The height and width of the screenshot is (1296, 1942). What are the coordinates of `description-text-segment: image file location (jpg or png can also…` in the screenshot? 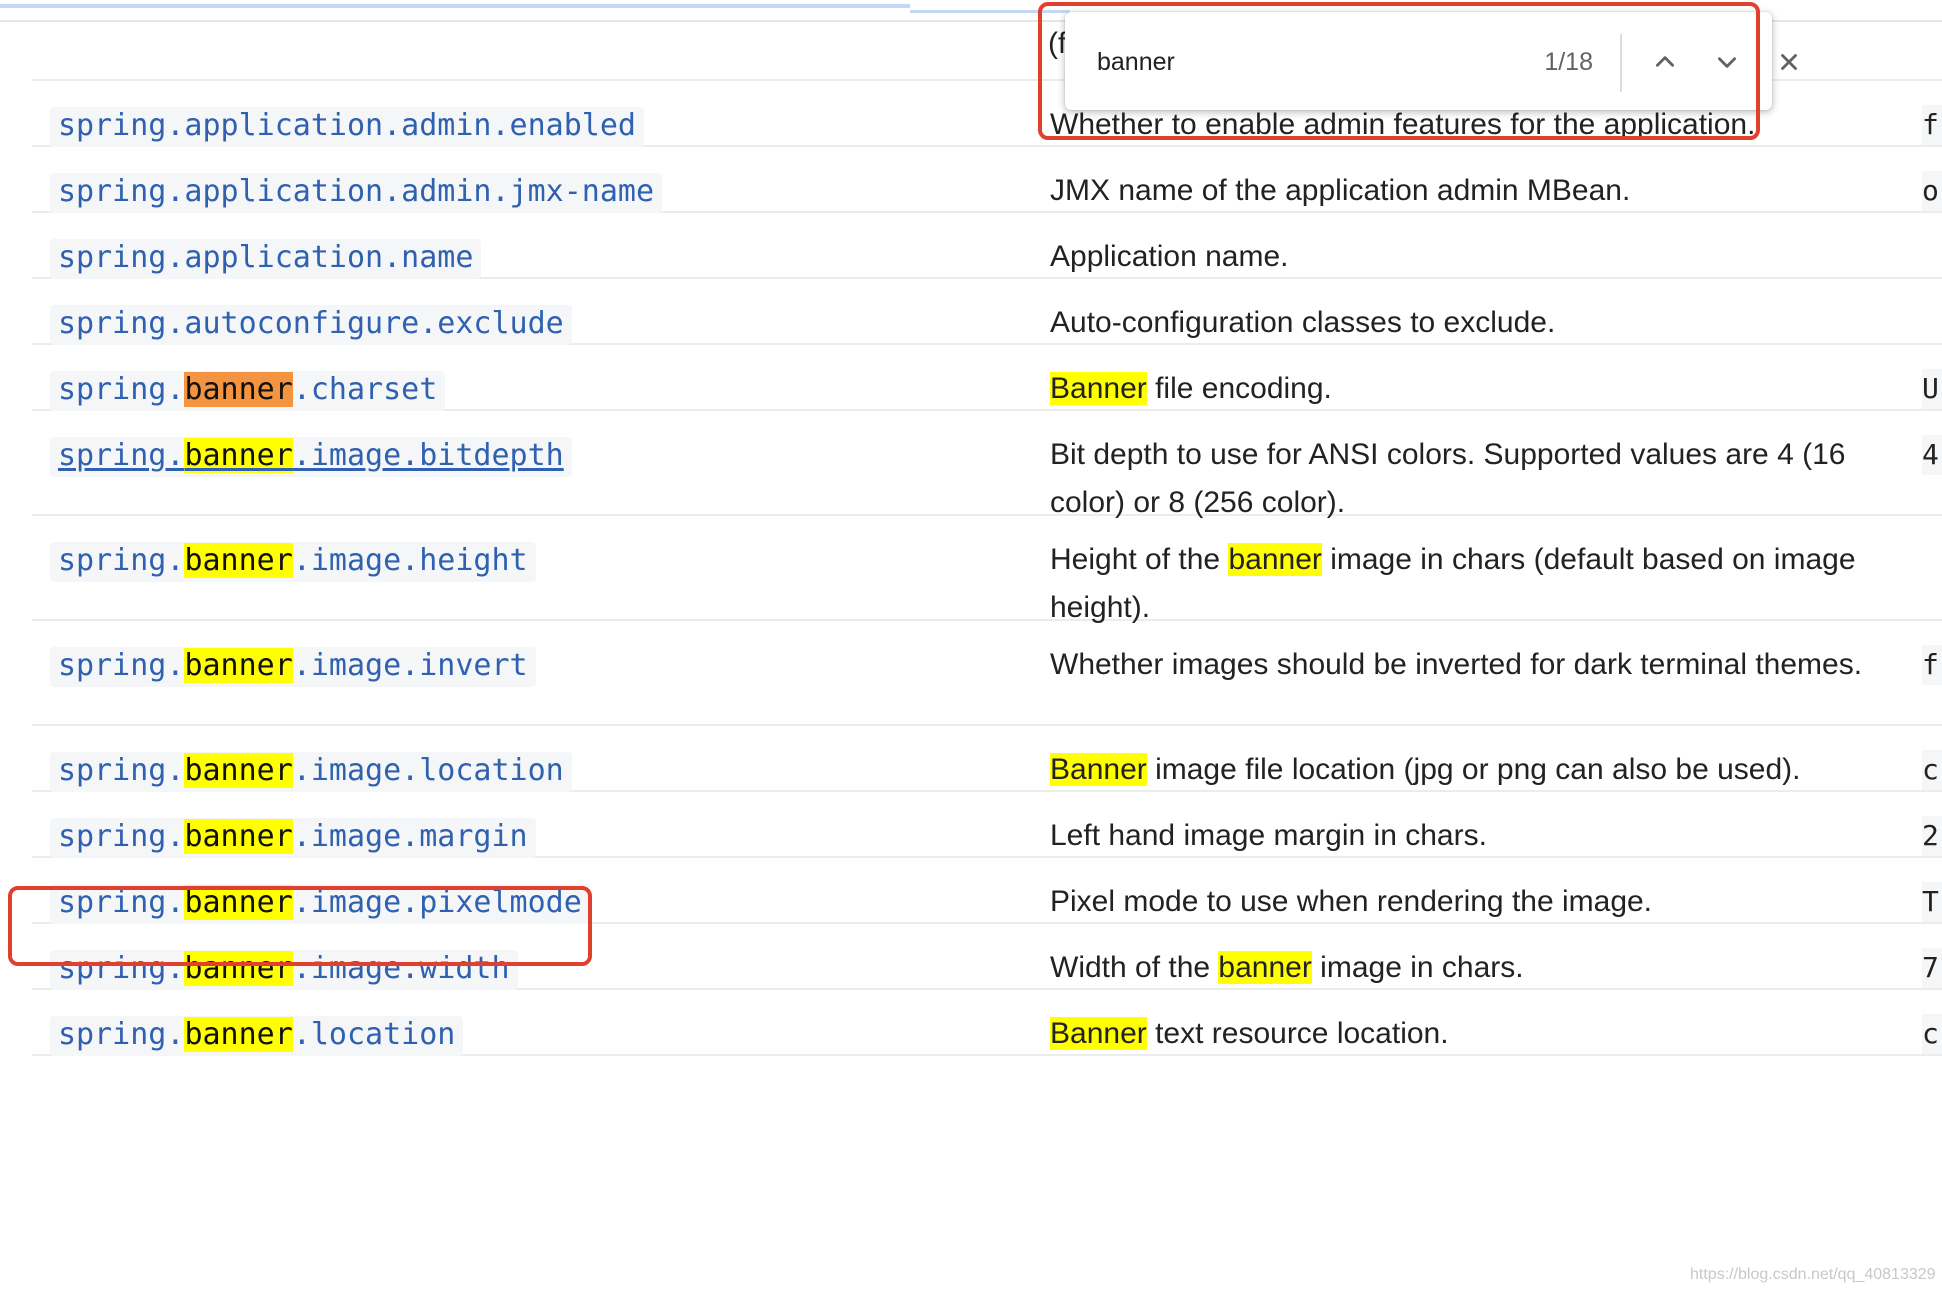 It's located at (1473, 769).